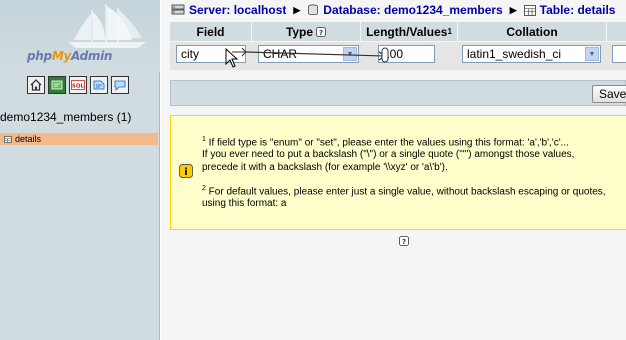 This screenshot has width=626, height=340. I want to click on database-icon, so click(313, 9).